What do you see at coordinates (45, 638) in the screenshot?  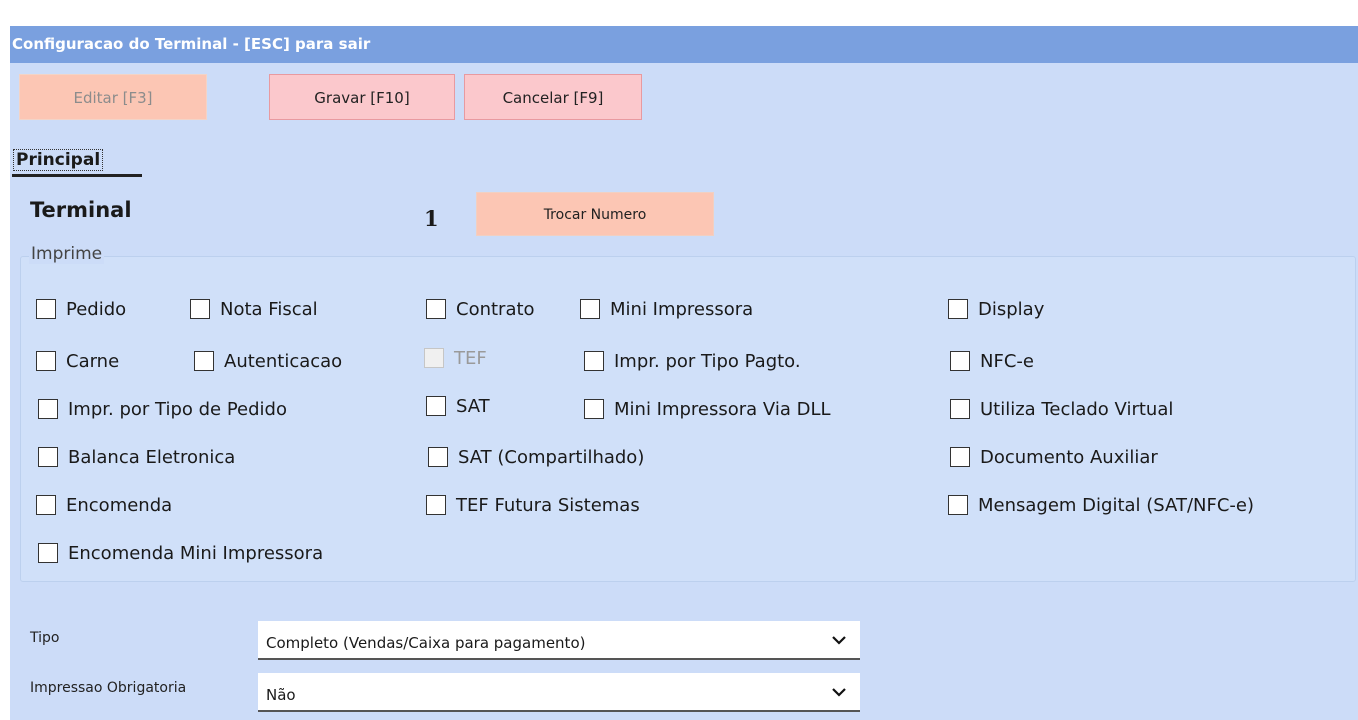 I see `tipo-label: Tipo` at bounding box center [45, 638].